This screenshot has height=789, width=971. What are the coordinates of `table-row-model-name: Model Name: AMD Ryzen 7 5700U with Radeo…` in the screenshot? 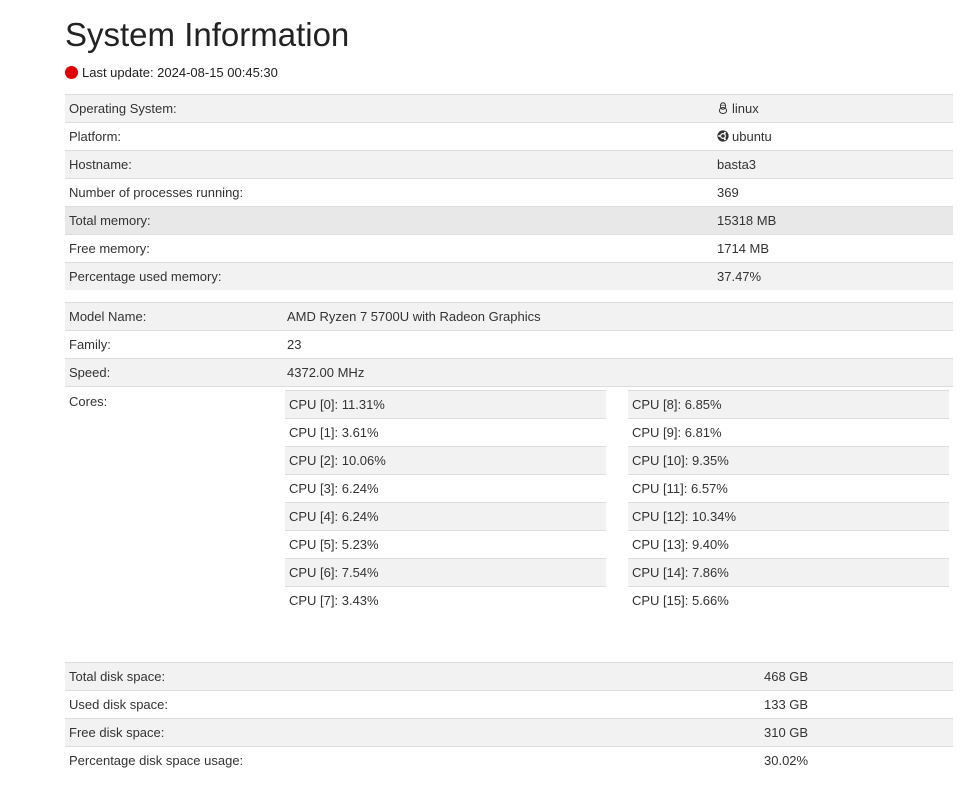 It's located at (509, 316).